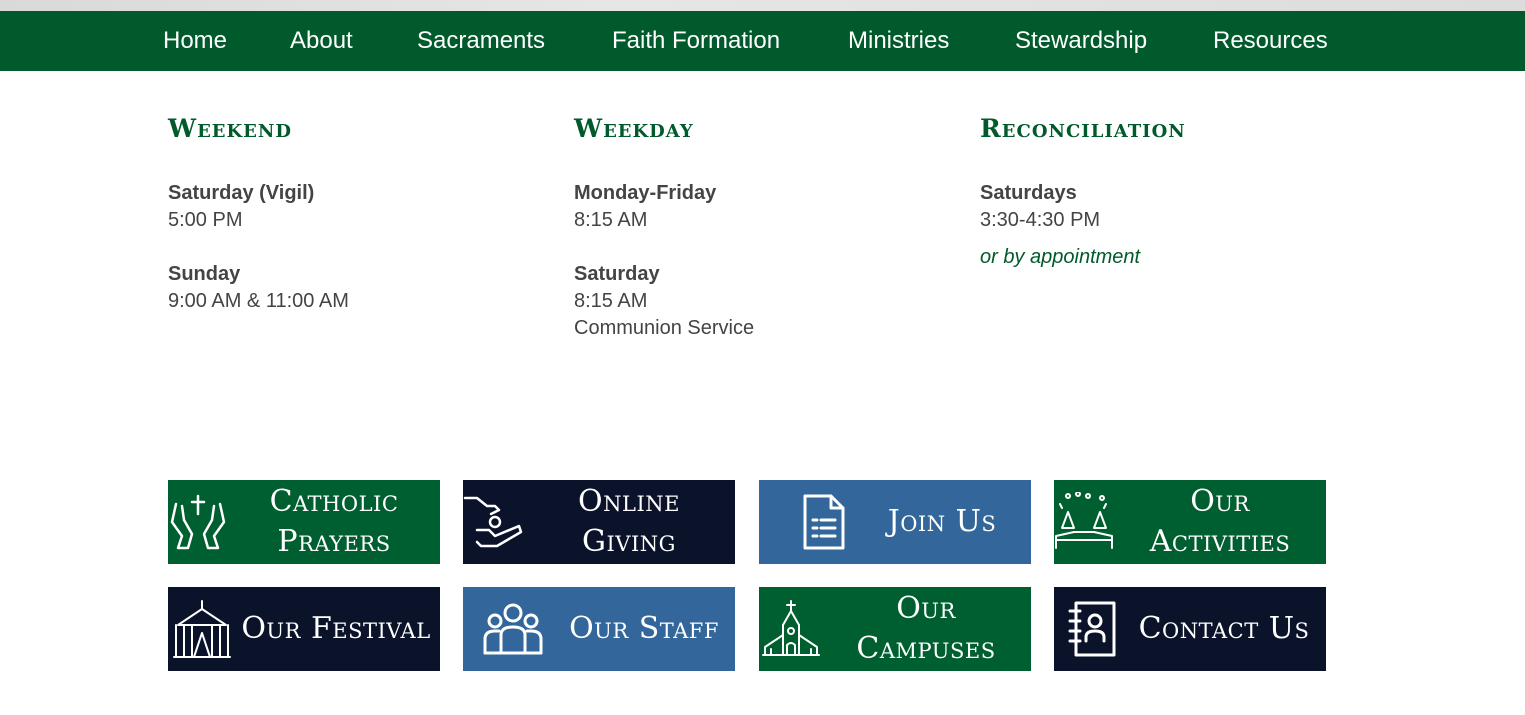 The height and width of the screenshot is (715, 1525). Describe the element at coordinates (1040, 220) in the screenshot. I see `schedule-time: 3:30-4:30 PM` at that location.